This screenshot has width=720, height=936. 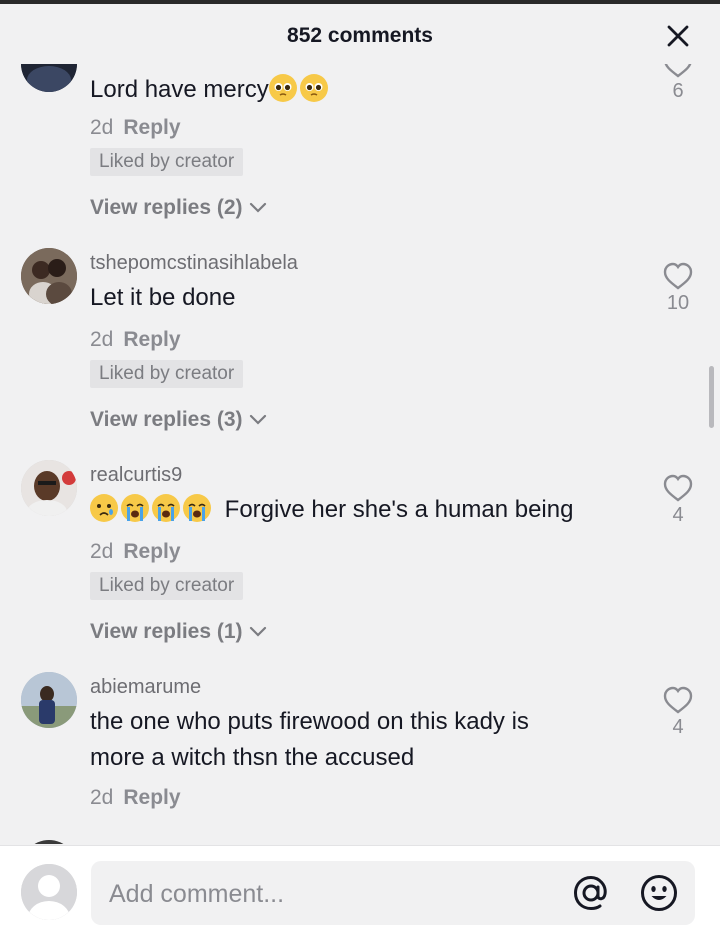 I want to click on comments-count-title: 852 comments, so click(x=360, y=35).